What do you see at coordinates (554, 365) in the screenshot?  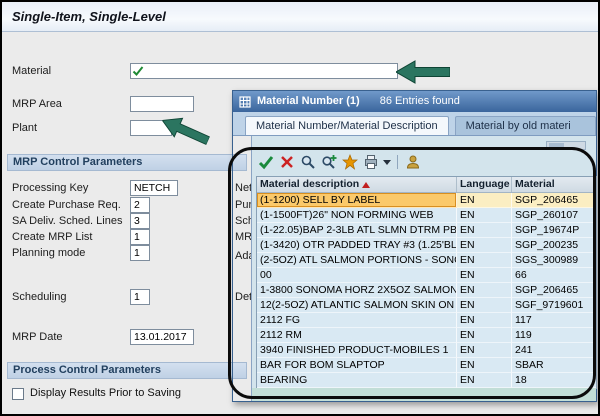 I see `cell-material: SBAR` at bounding box center [554, 365].